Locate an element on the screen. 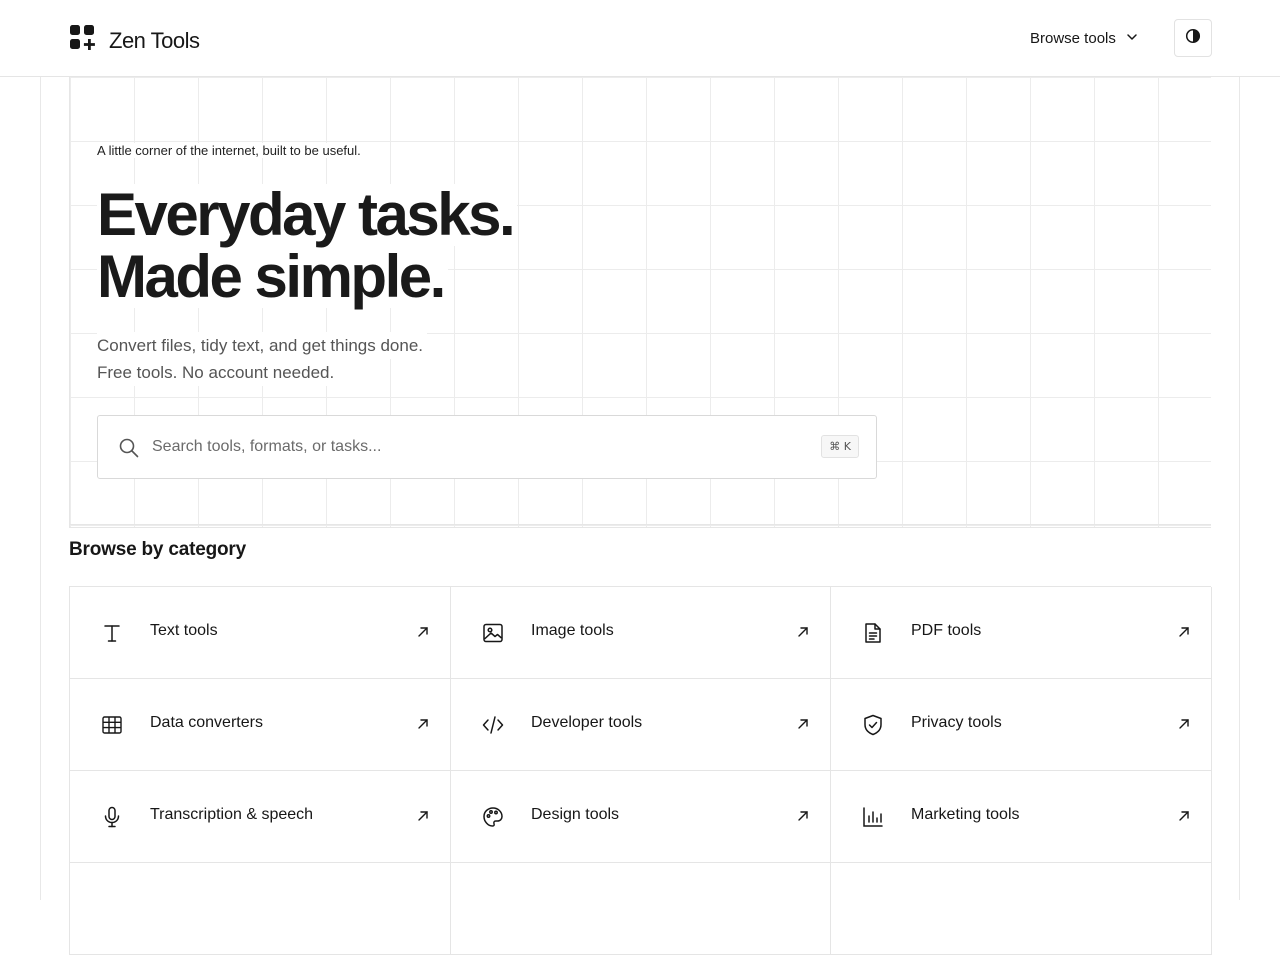 Image resolution: width=1280 pixels, height=955 pixels. category-label: Text tools is located at coordinates (184, 630).